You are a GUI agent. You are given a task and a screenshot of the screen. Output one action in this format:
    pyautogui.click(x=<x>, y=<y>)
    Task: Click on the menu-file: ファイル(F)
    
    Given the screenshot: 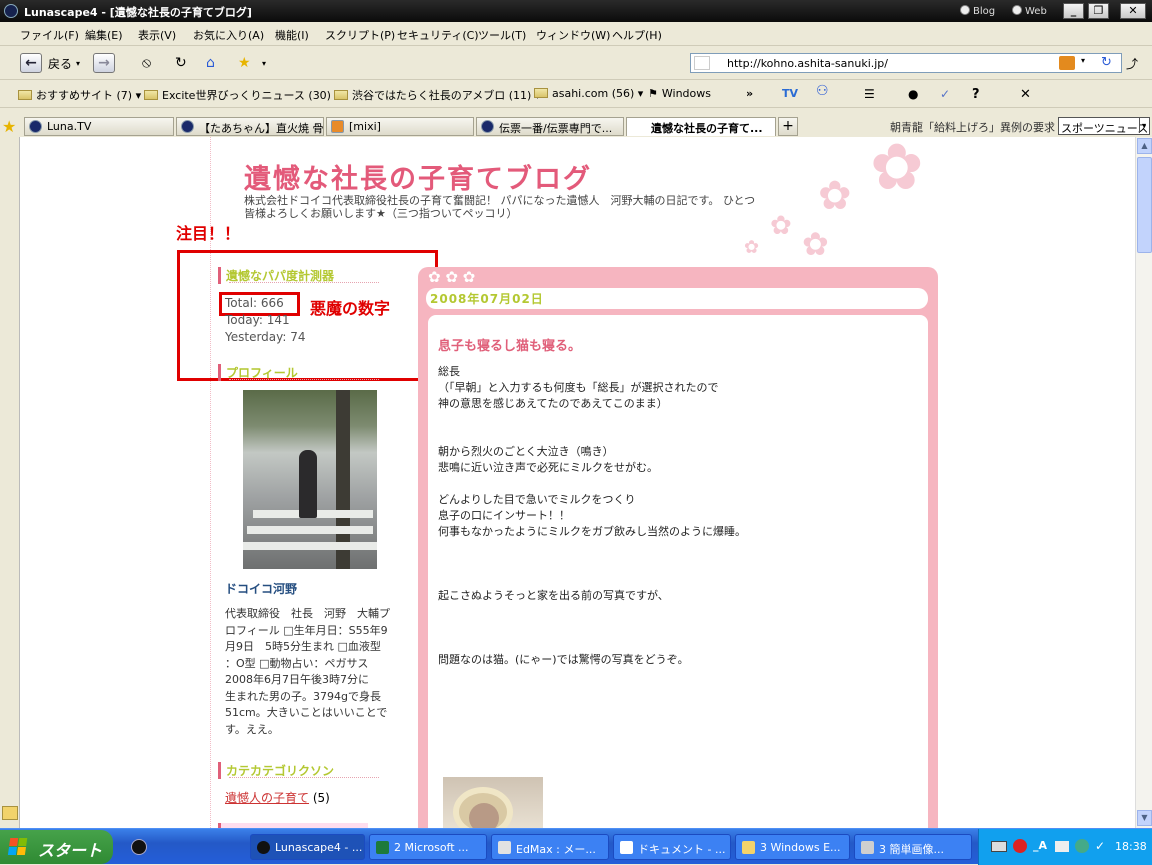 What is the action you would take?
    pyautogui.click(x=49, y=35)
    